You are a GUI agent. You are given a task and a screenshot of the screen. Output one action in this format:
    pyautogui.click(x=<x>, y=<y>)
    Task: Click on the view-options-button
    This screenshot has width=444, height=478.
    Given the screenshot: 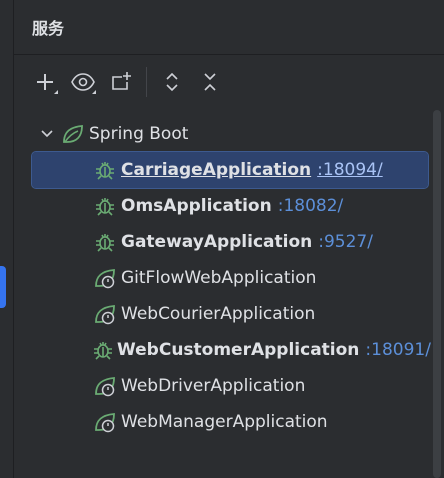 What is the action you would take?
    pyautogui.click(x=83, y=82)
    